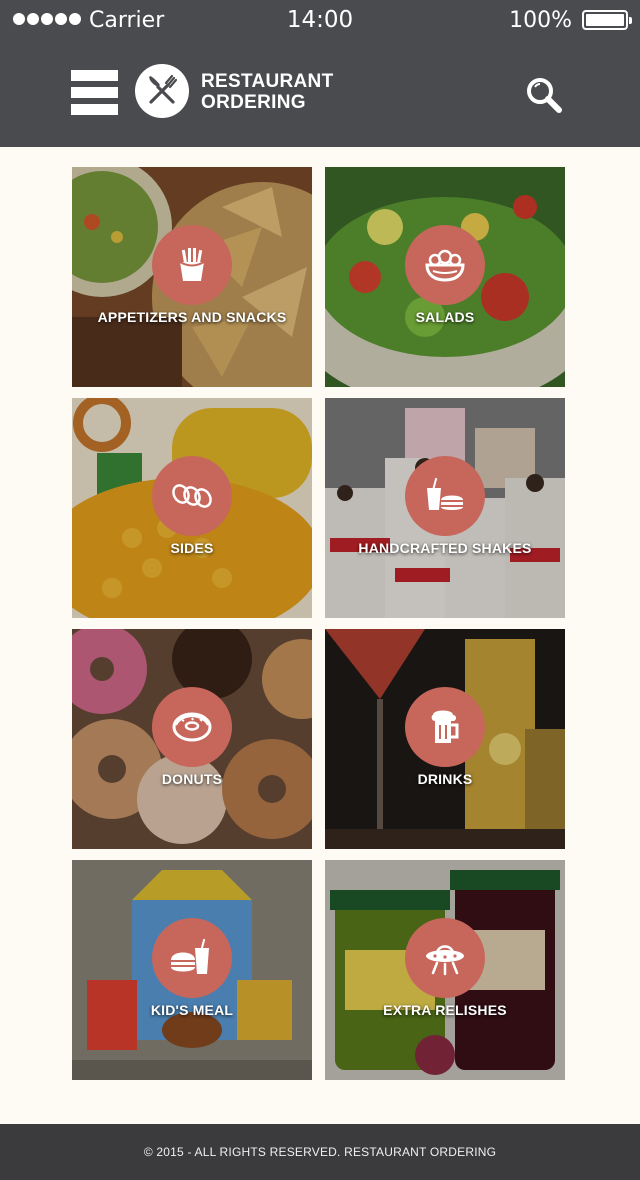 Image resolution: width=640 pixels, height=1180 pixels. What do you see at coordinates (445, 1010) in the screenshot?
I see `category-label: EXTRA RELISHES` at bounding box center [445, 1010].